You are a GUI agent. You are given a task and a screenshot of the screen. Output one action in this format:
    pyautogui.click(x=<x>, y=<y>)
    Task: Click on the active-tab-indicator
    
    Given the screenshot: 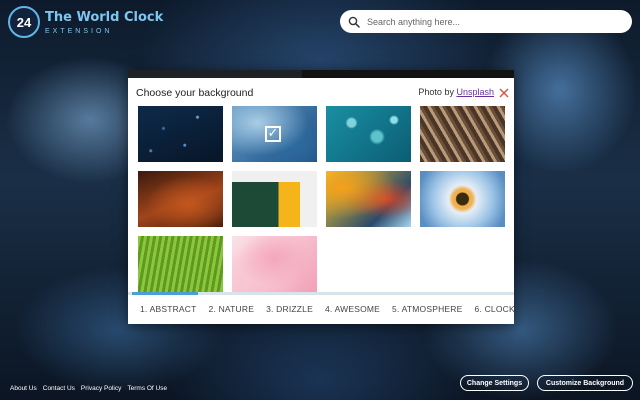 What is the action you would take?
    pyautogui.click(x=165, y=293)
    